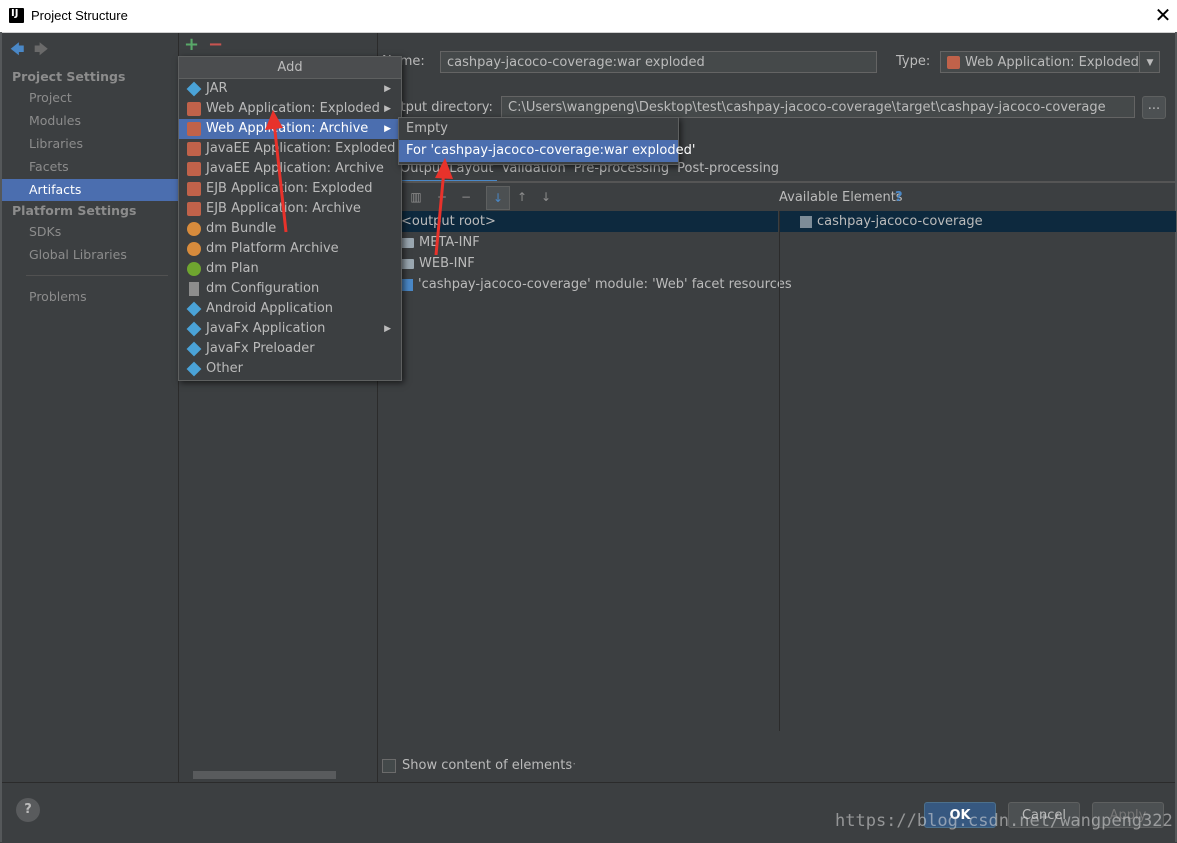 Image resolution: width=1177 pixels, height=843 pixels. What do you see at coordinates (1004, 821) in the screenshot?
I see `watermark: https://blog.csdn.net/wangpeng322` at bounding box center [1004, 821].